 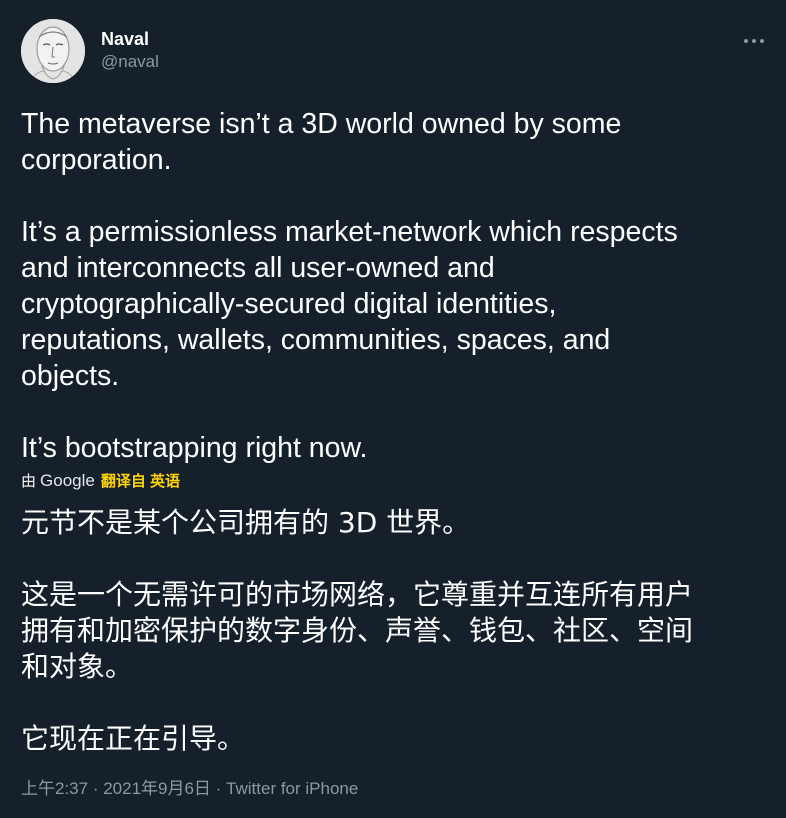 I want to click on translation-attribution: 由 Google 翻译自 英语, so click(x=100, y=481).